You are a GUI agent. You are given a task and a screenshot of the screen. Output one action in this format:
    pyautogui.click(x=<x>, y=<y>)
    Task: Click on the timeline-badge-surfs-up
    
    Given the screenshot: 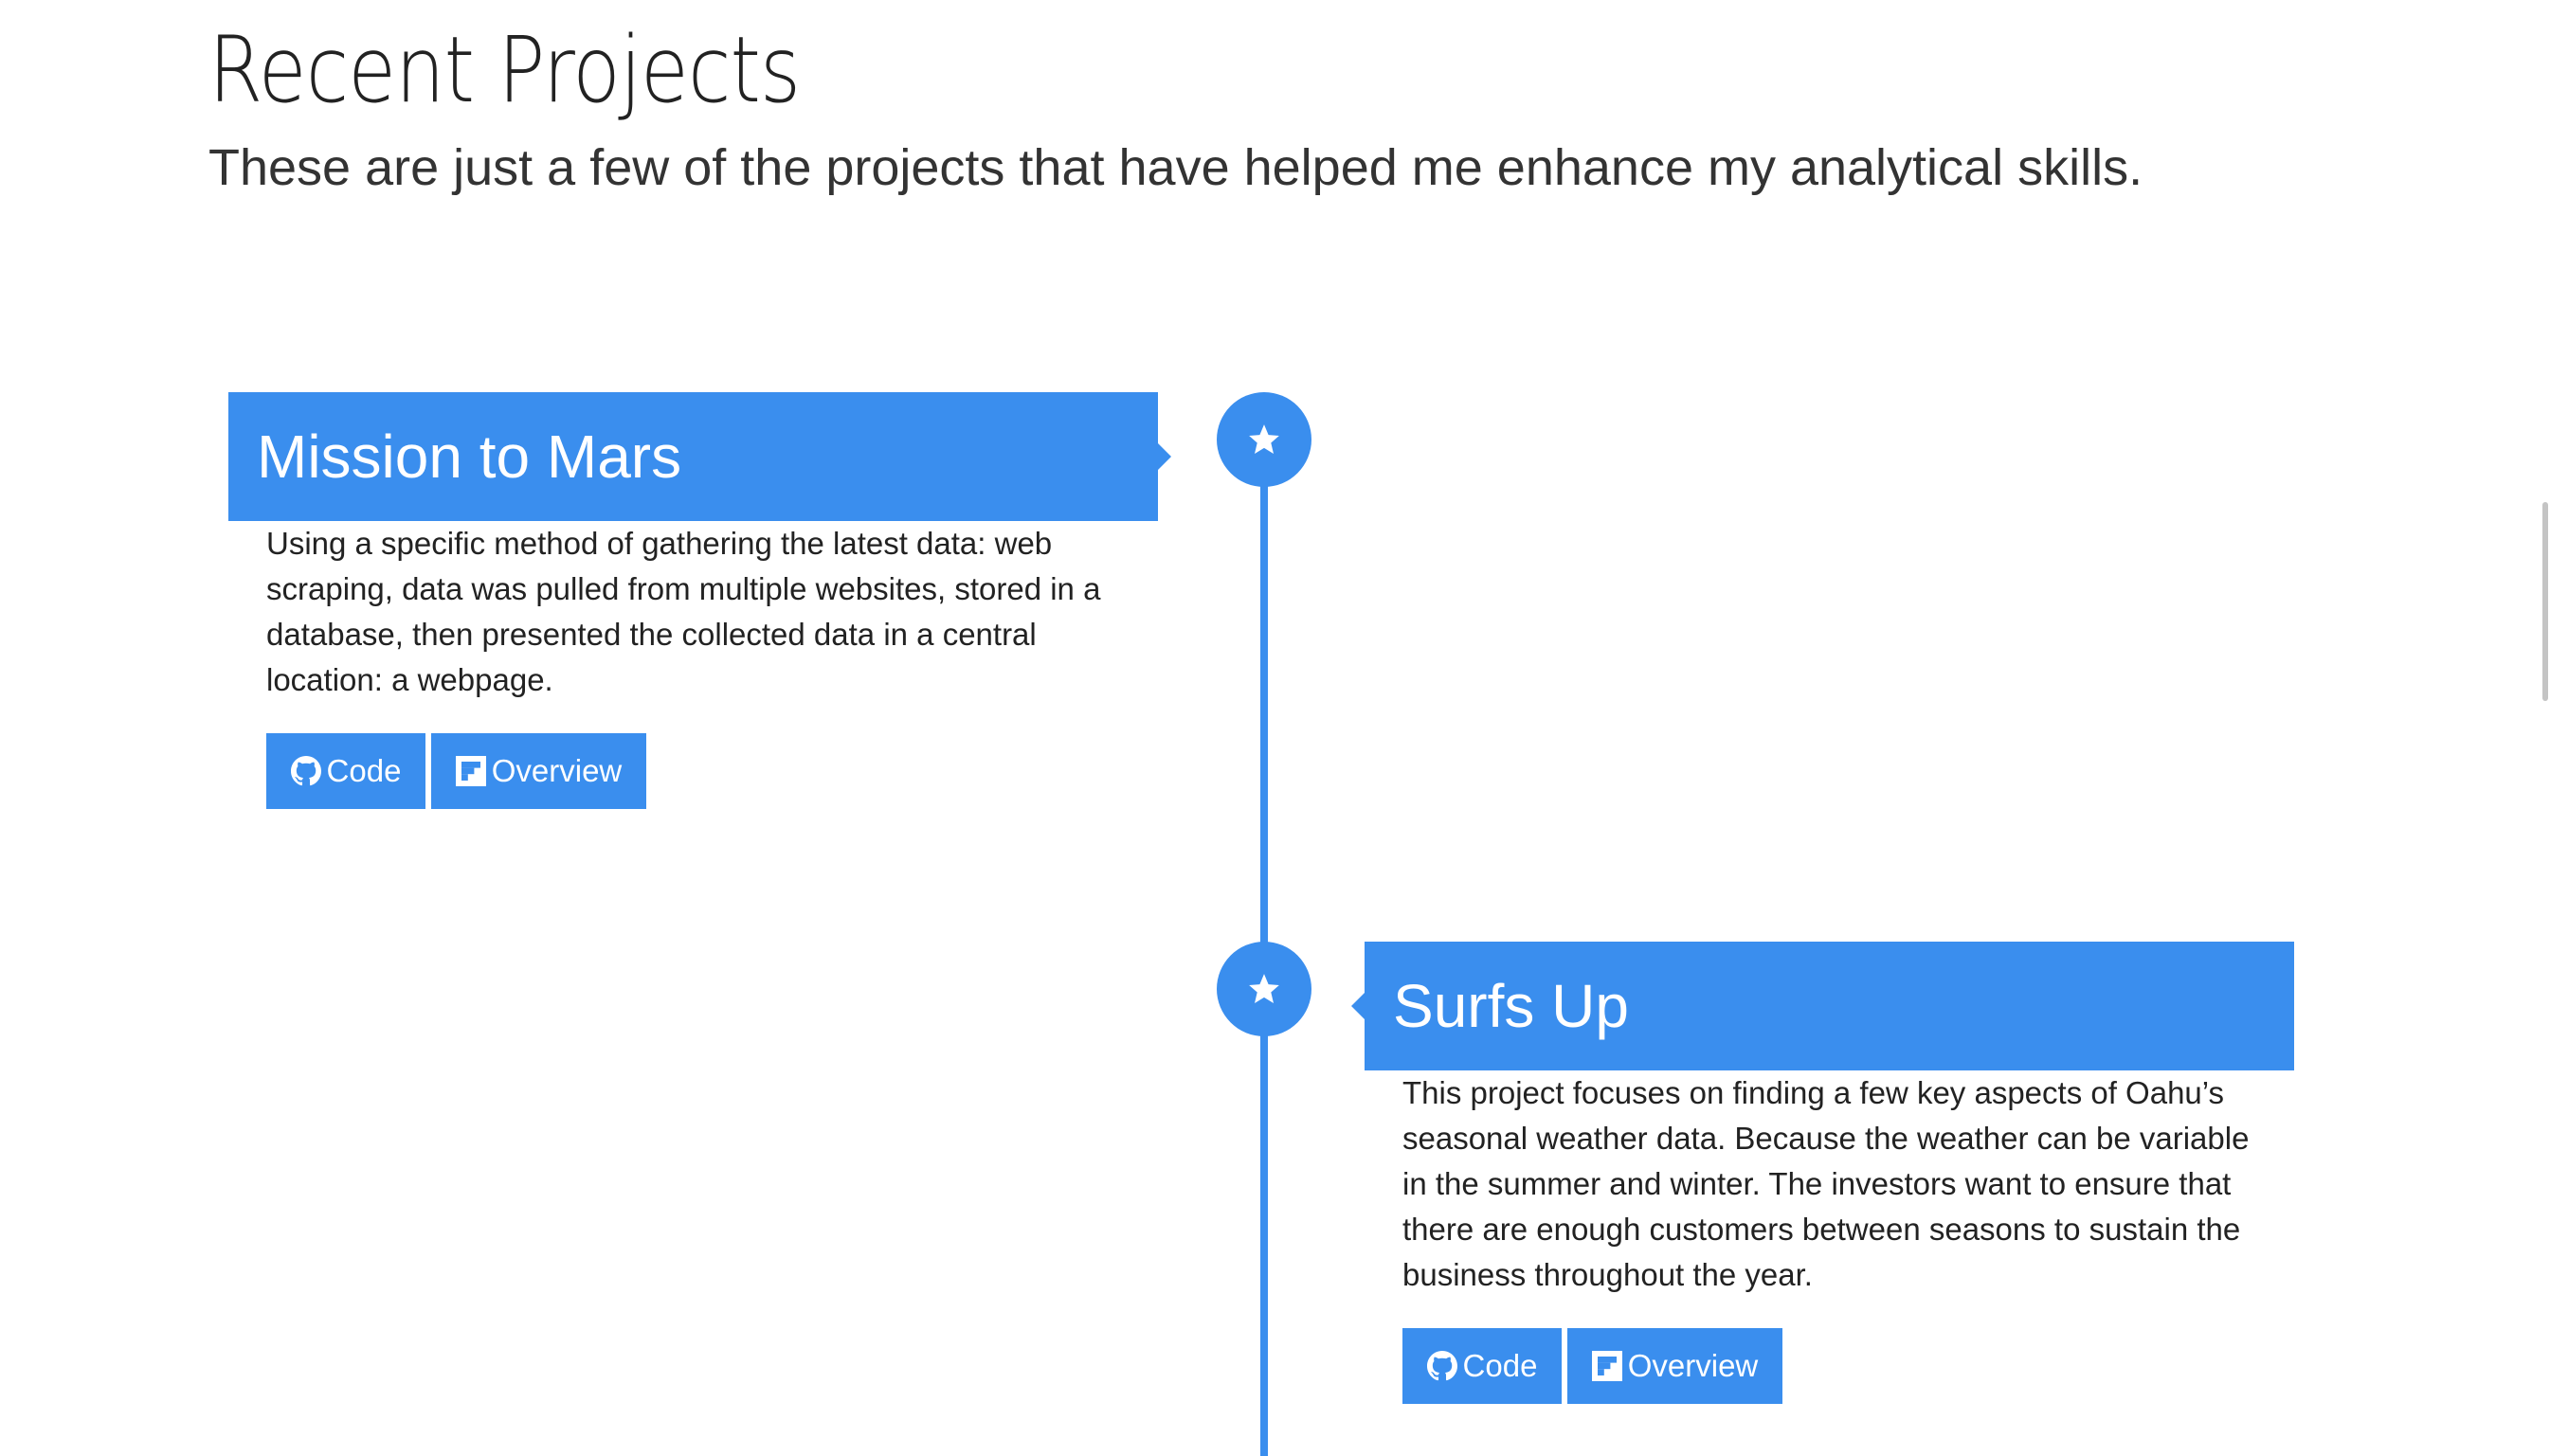 What is the action you would take?
    pyautogui.click(x=1264, y=989)
    